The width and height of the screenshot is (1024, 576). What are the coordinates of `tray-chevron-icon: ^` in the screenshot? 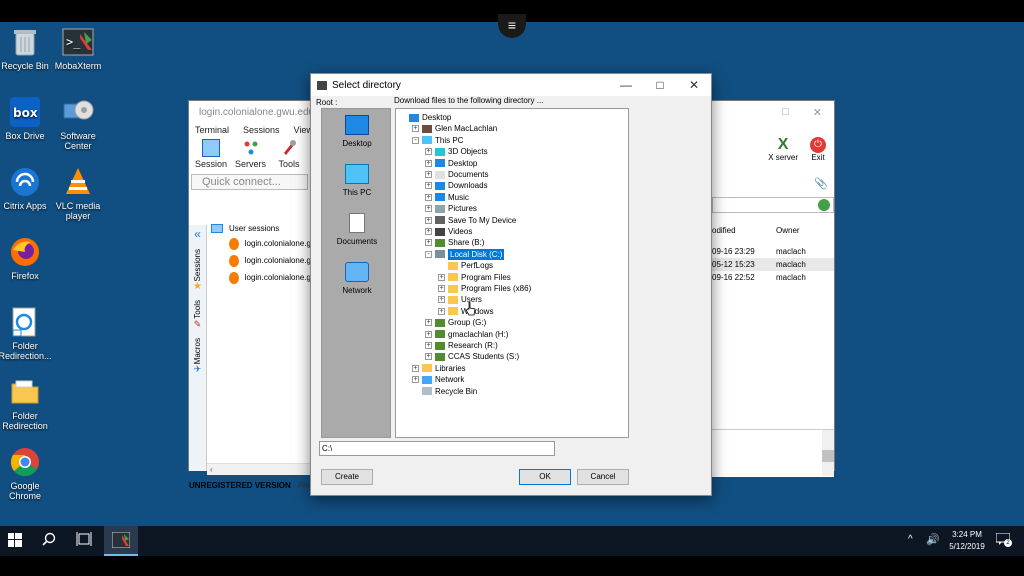 It's located at (910, 539).